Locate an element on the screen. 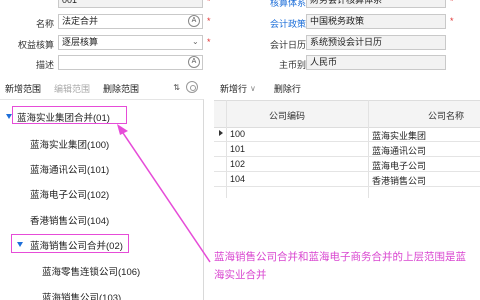  policy-field: 中国税务政策 is located at coordinates (376, 21).